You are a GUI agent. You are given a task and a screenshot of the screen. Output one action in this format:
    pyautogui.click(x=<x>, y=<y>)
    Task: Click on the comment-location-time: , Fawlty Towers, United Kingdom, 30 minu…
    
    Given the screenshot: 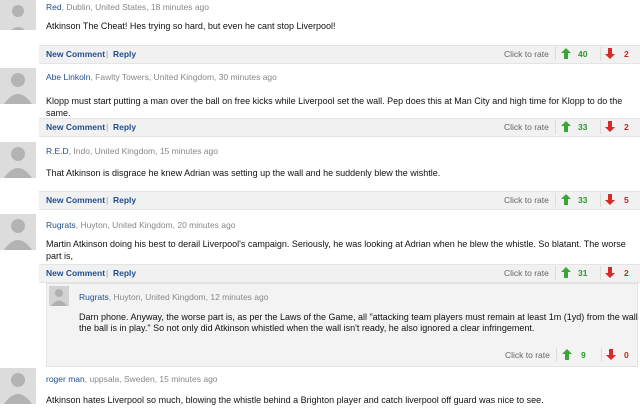 What is the action you would take?
    pyautogui.click(x=183, y=77)
    